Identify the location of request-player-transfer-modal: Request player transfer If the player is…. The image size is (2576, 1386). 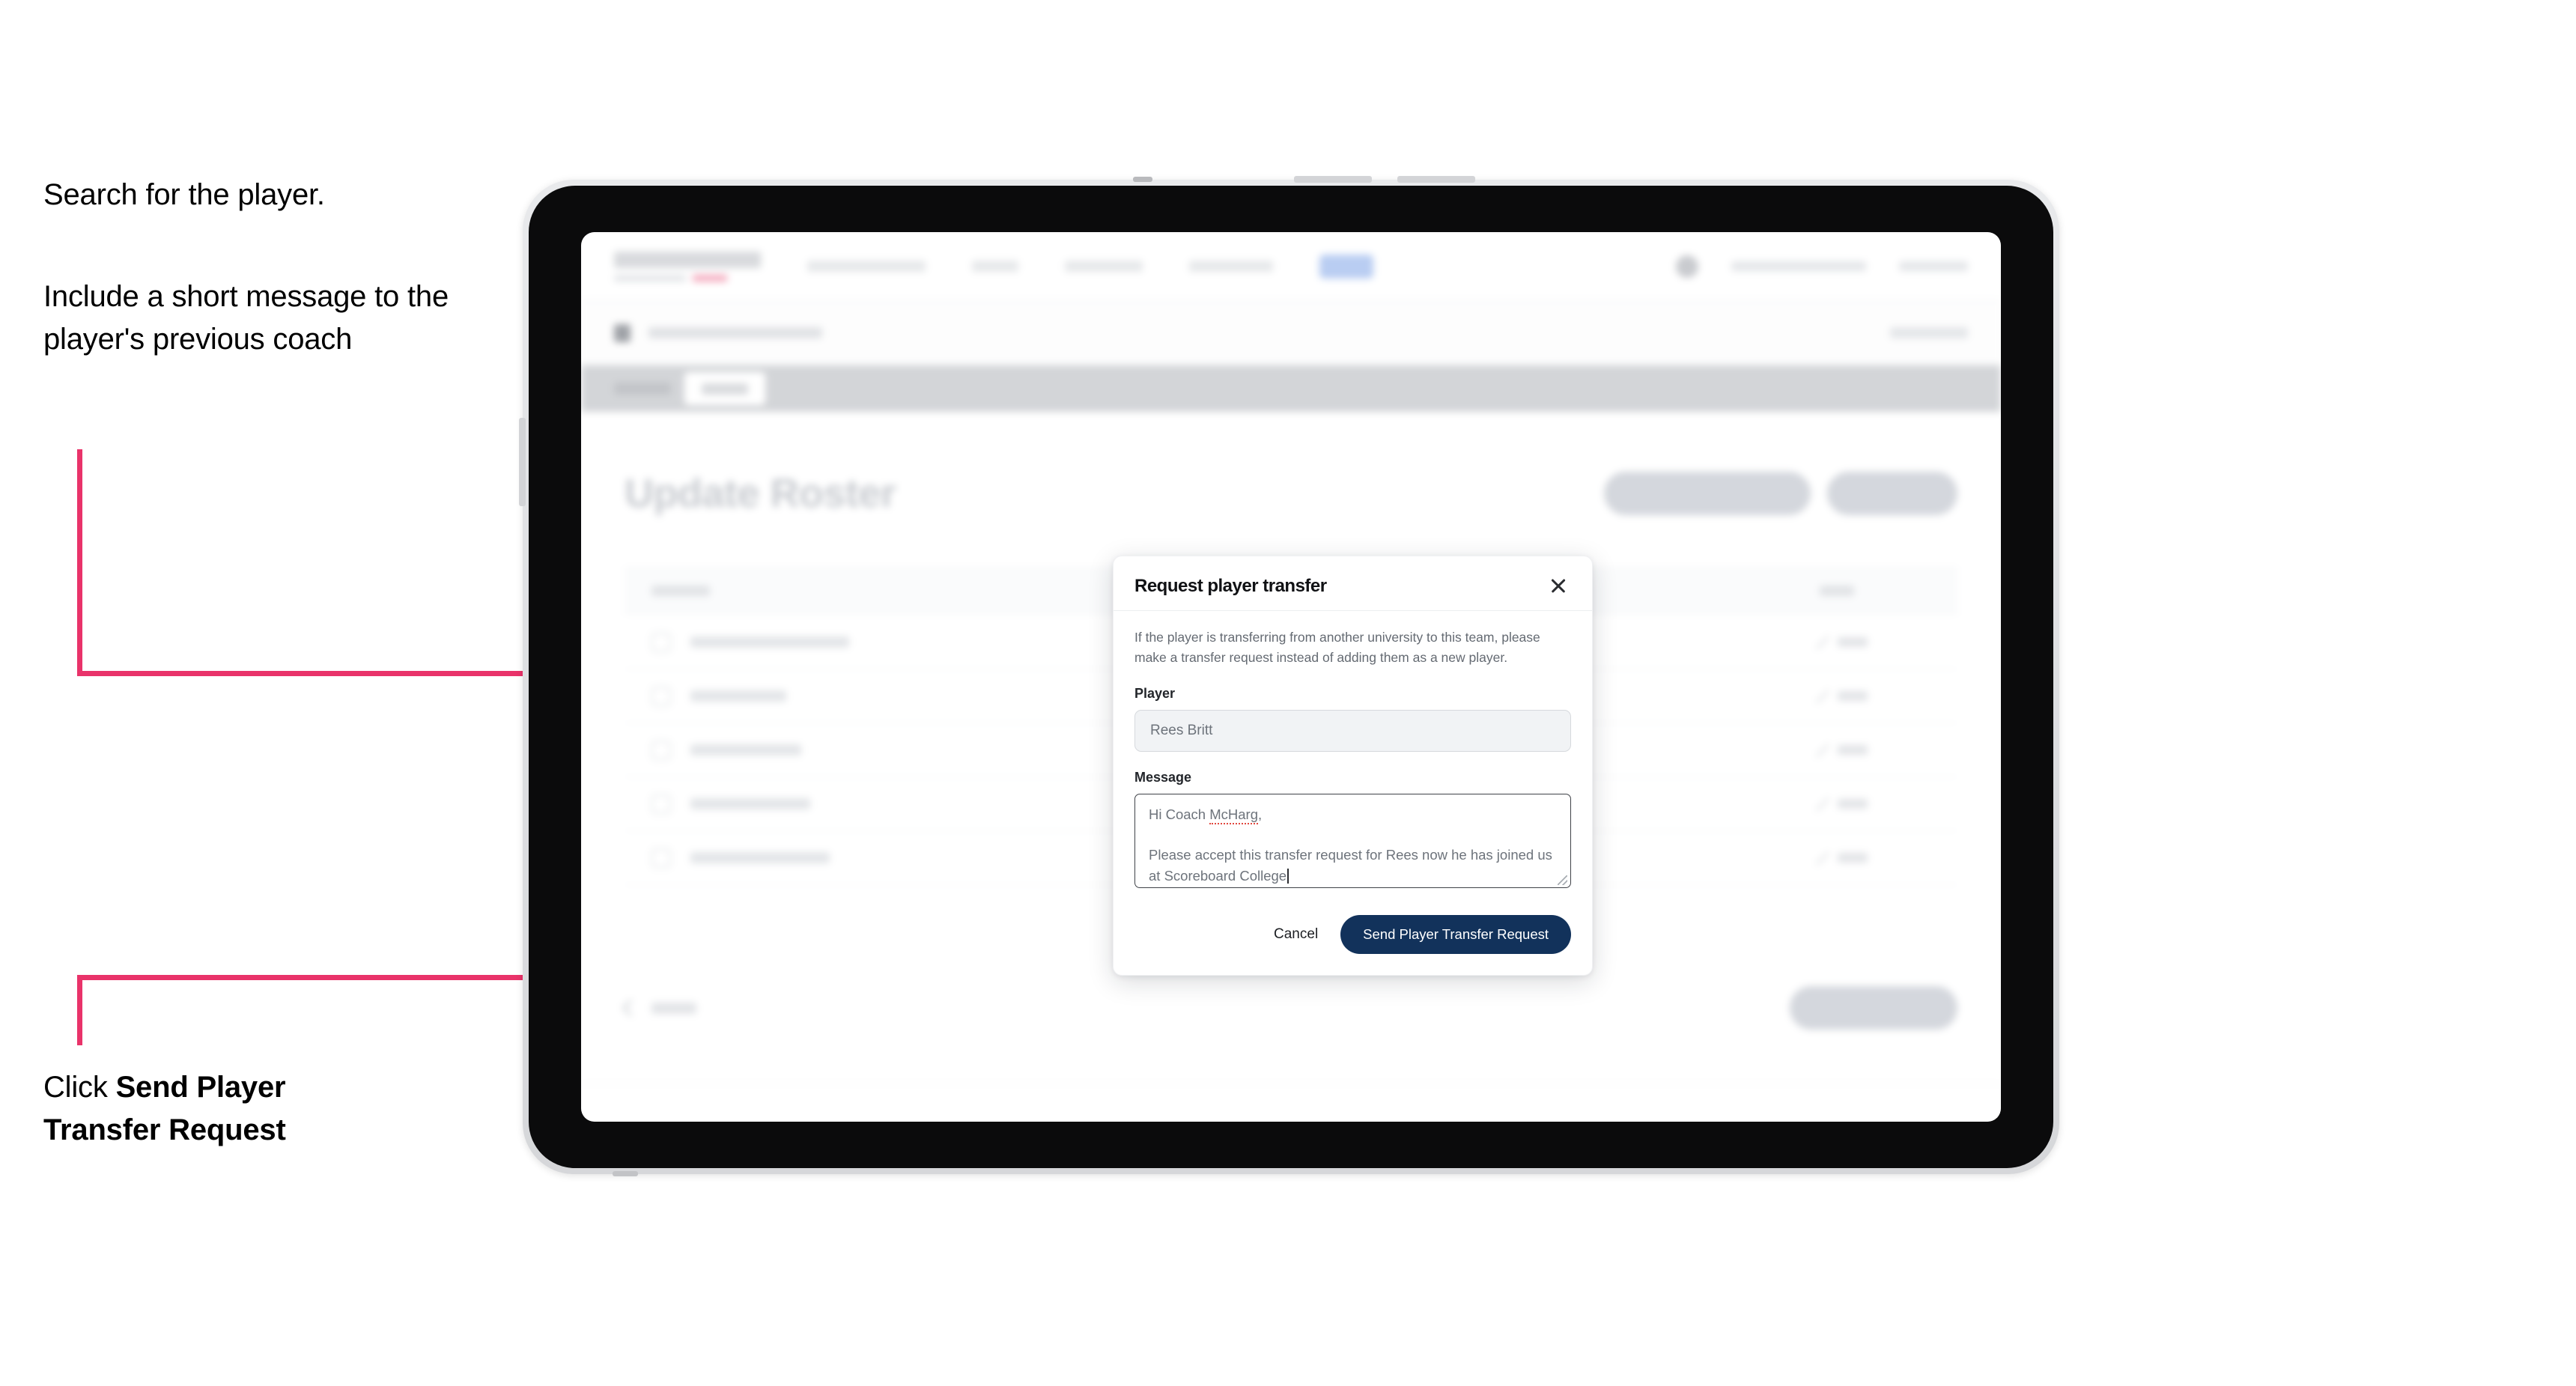
(1353, 766).